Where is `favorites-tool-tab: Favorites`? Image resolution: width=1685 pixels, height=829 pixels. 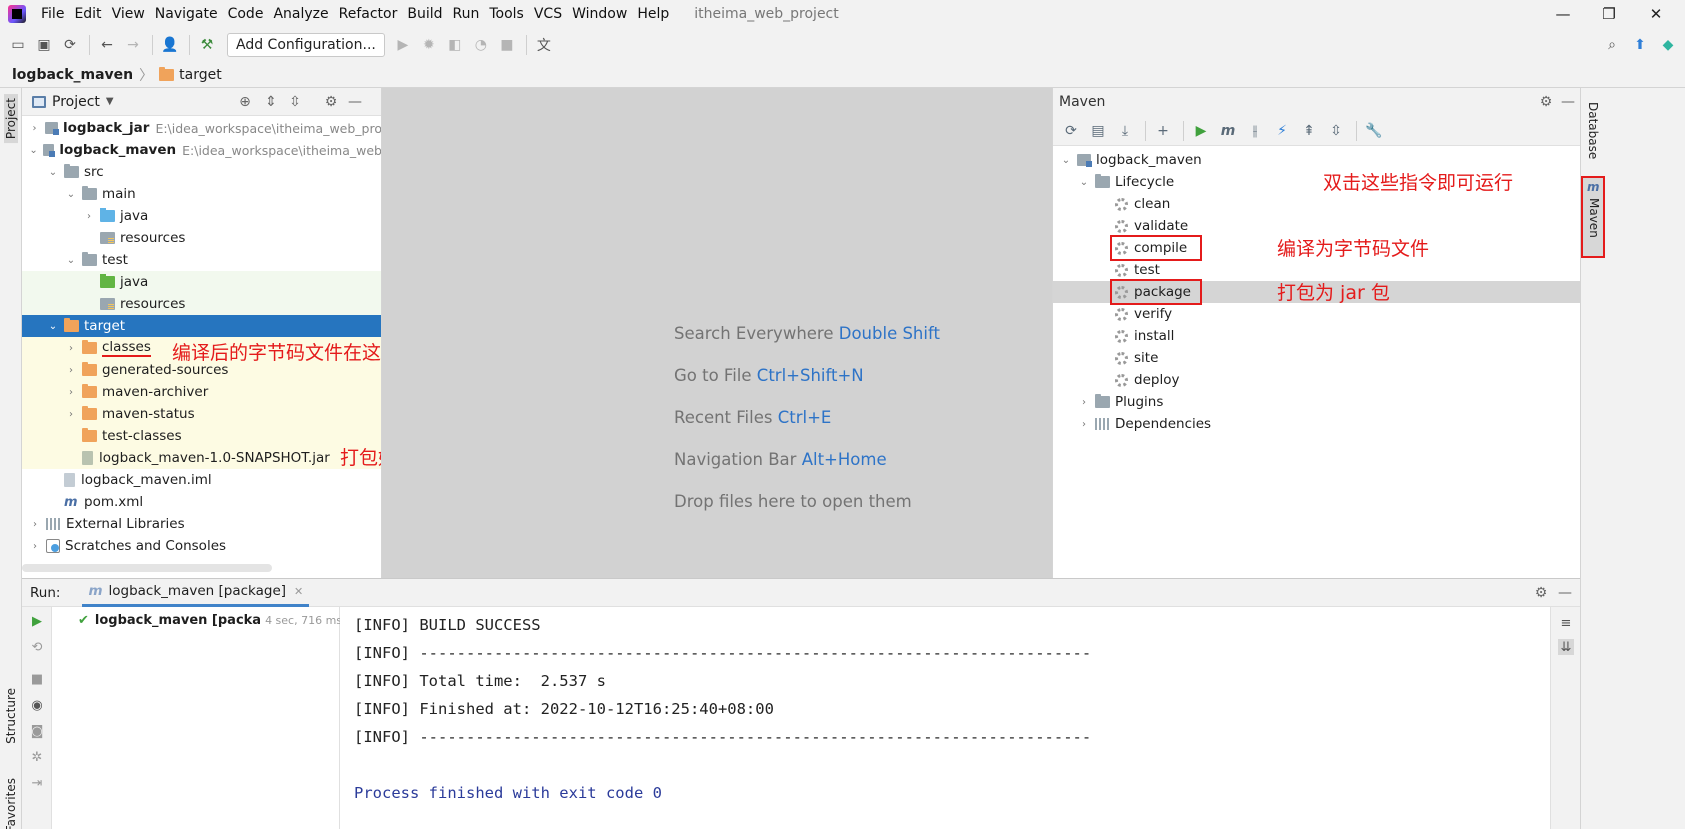 favorites-tool-tab: Favorites is located at coordinates (11, 803).